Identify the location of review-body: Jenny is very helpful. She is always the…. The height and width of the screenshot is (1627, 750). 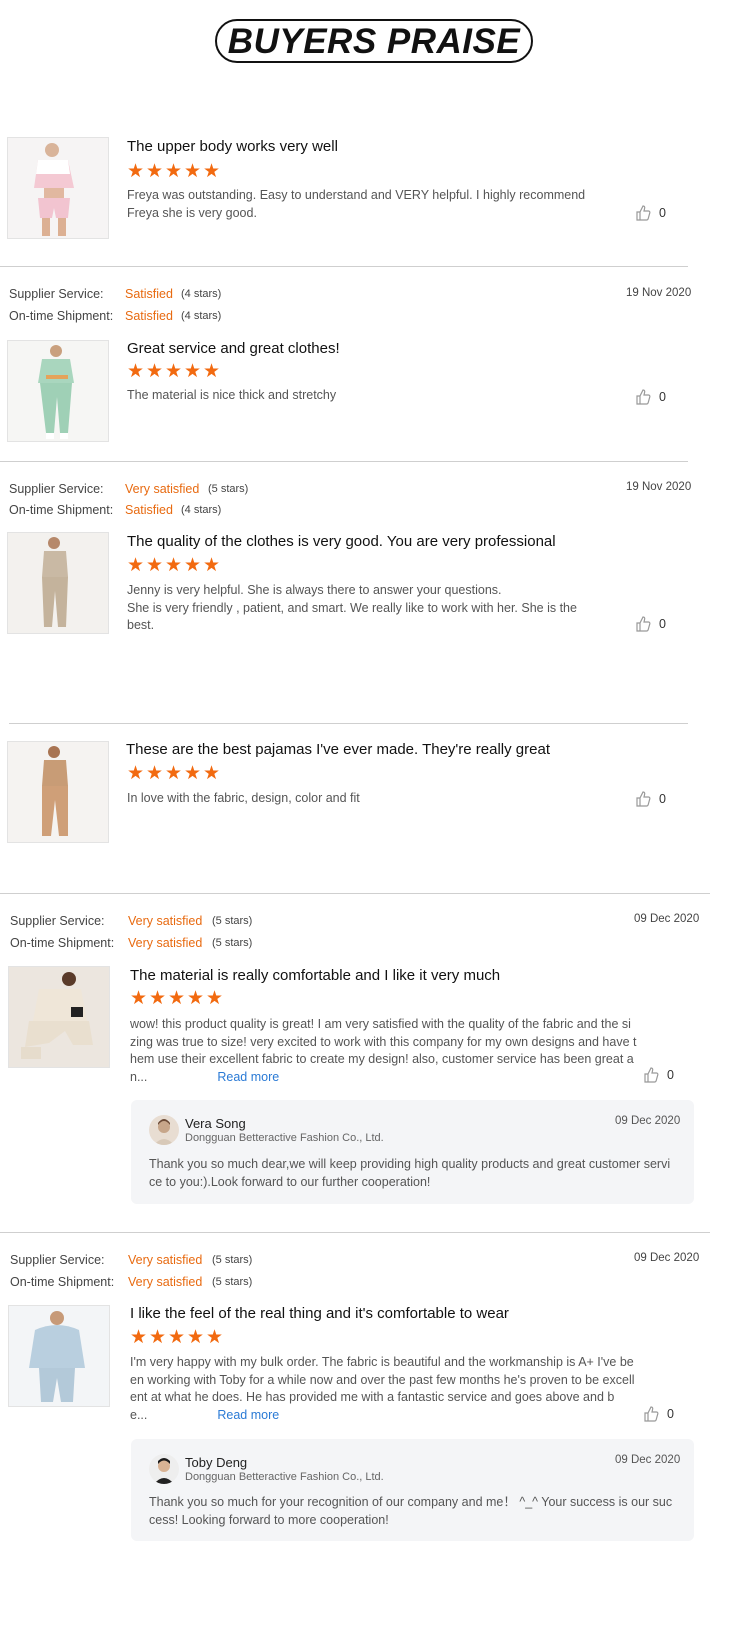
(352, 607).